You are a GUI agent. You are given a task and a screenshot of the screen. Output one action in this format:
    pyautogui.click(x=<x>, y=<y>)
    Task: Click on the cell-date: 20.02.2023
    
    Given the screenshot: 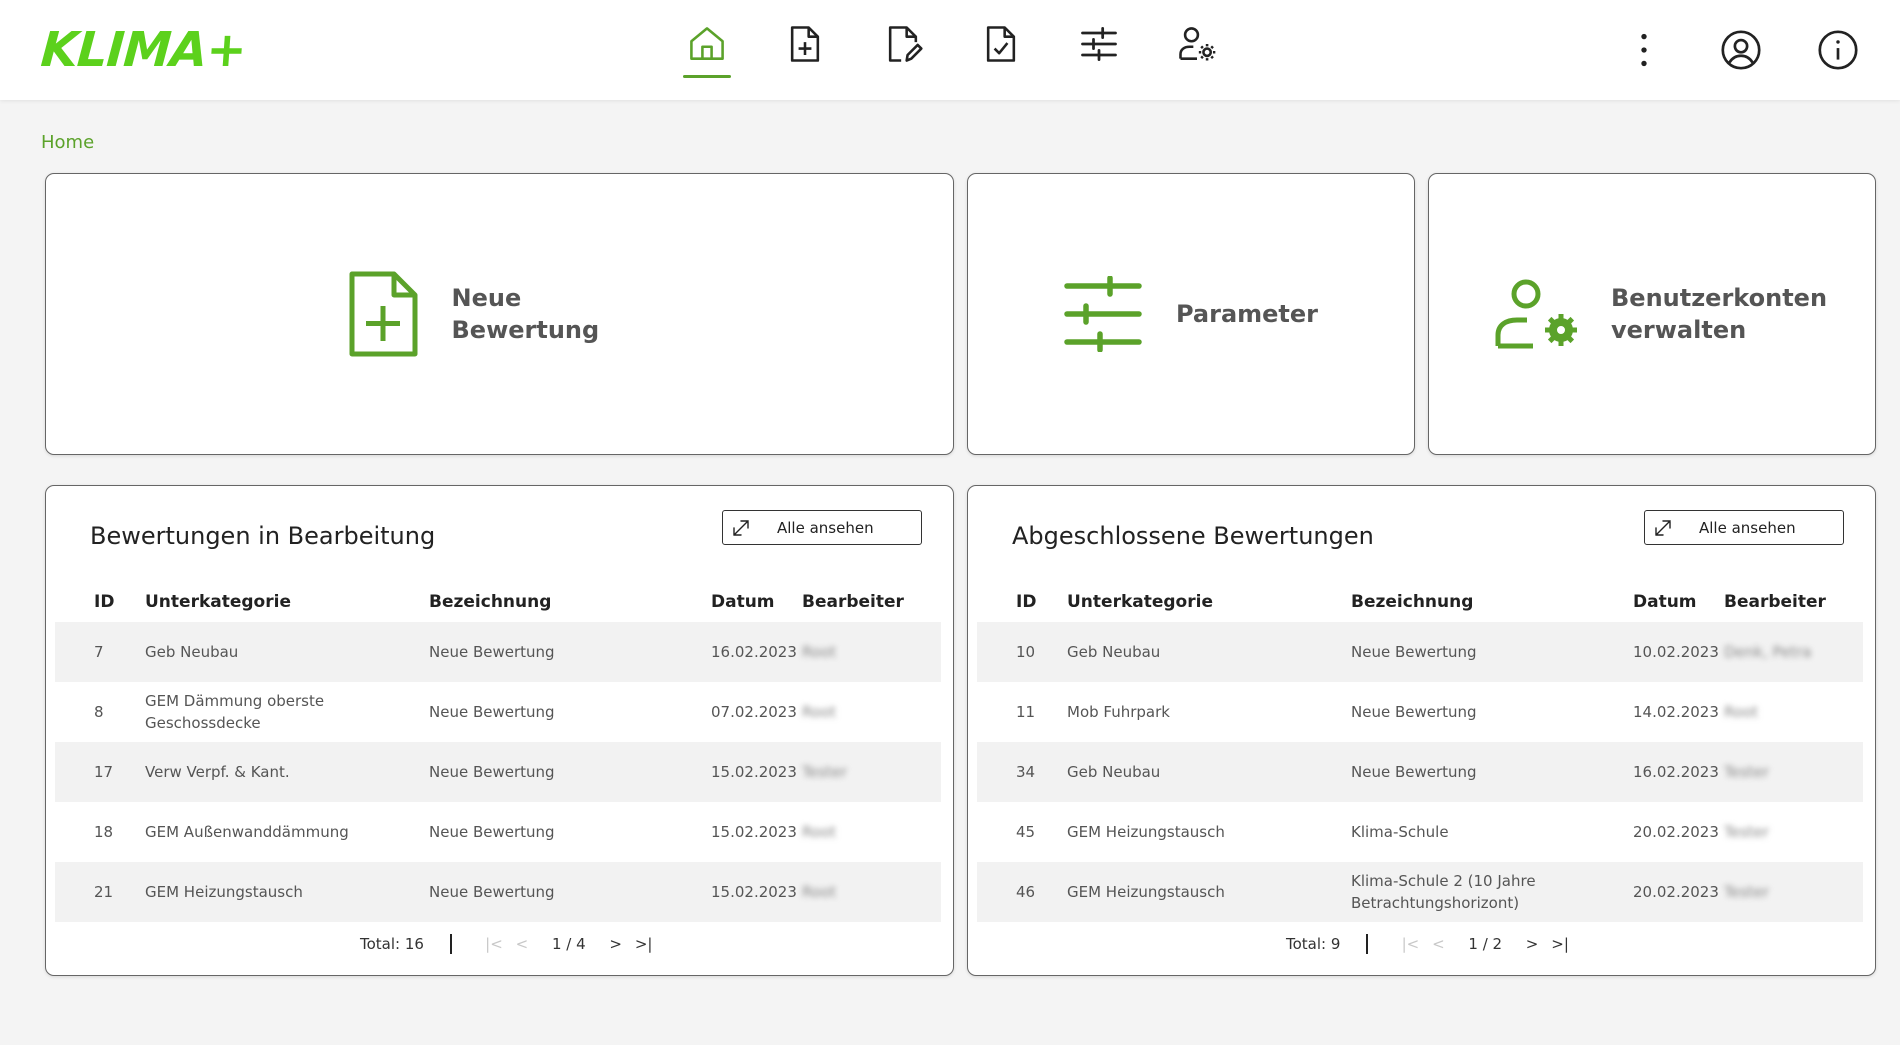 What is the action you would take?
    pyautogui.click(x=1676, y=832)
    